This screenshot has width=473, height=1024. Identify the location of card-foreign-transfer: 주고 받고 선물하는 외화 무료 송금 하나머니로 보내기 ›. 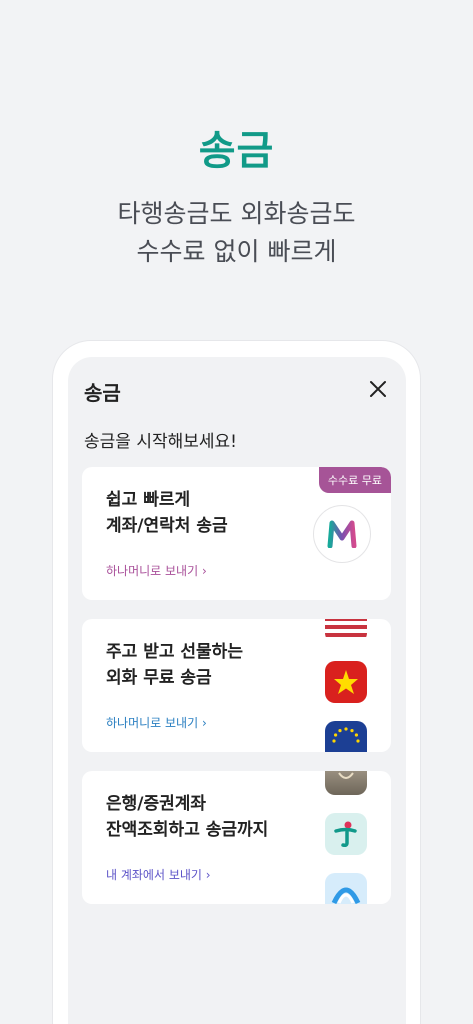
(236, 685).